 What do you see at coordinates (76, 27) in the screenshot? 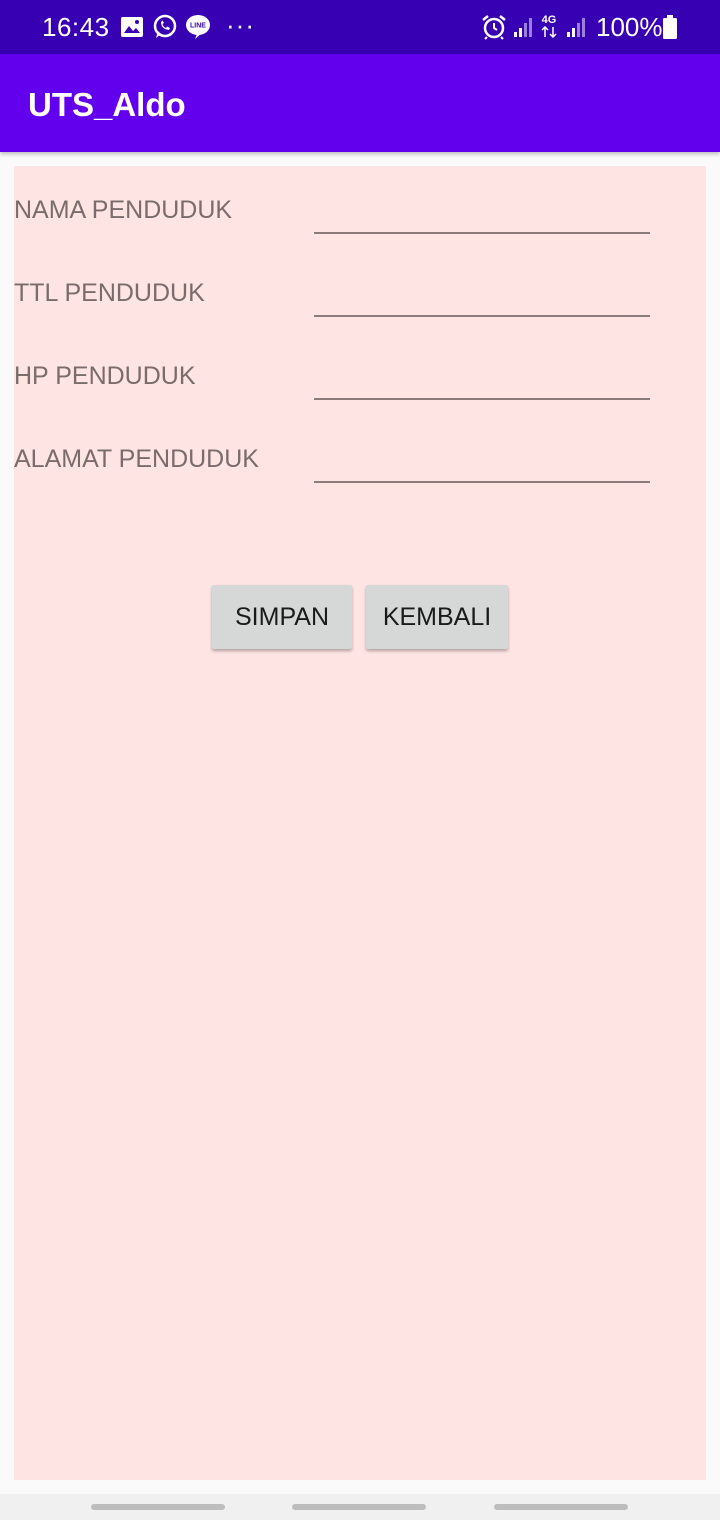
I see `status-time: 16:43` at bounding box center [76, 27].